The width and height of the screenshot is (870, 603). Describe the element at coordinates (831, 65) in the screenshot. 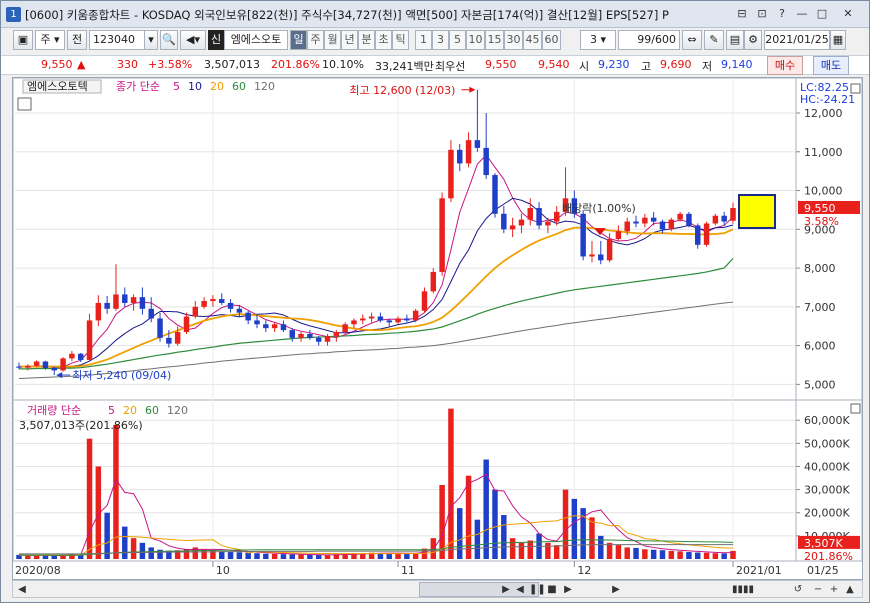

I see `sell-button: 매도` at that location.